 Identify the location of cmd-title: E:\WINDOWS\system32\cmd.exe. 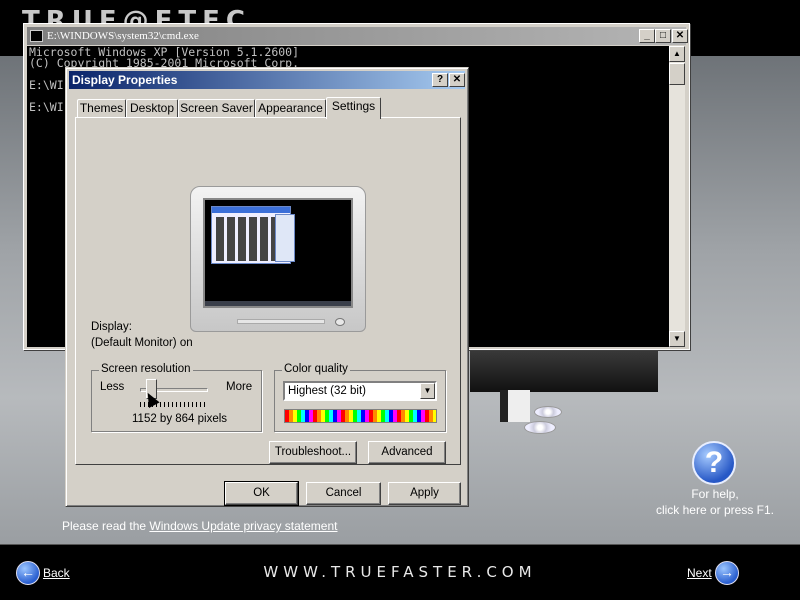
(123, 36).